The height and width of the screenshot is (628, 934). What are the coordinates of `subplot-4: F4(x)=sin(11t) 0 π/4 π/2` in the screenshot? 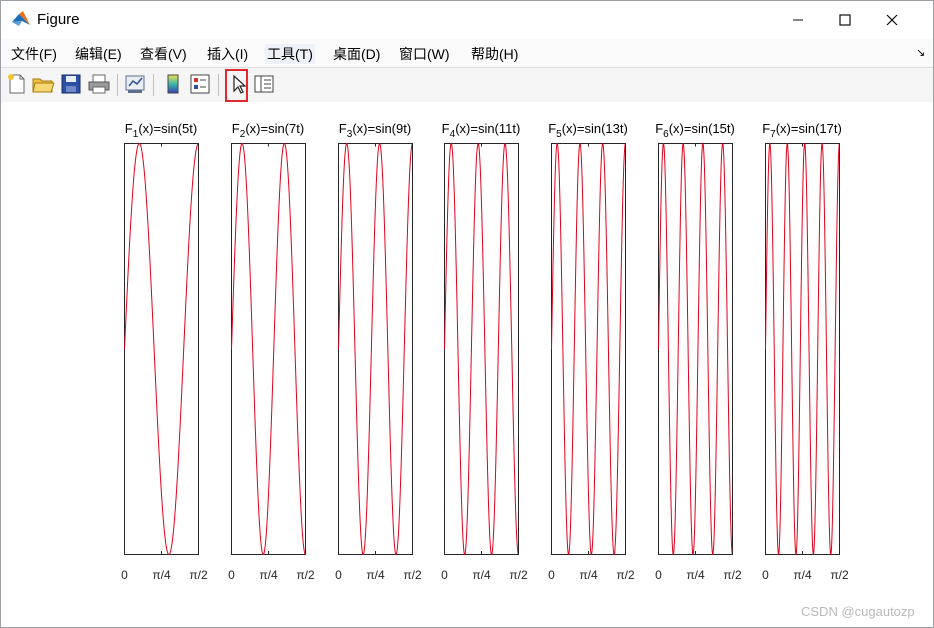 It's located at (484, 351).